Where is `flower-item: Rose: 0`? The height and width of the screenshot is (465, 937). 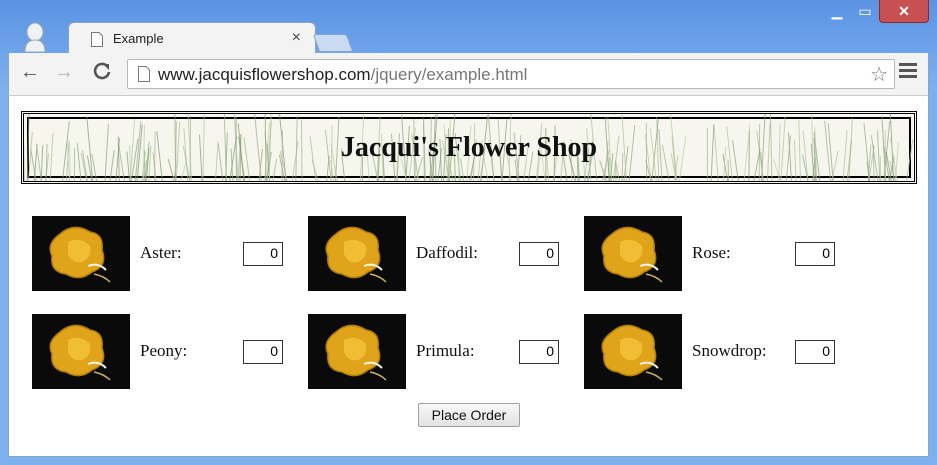
flower-item: Rose: 0 is located at coordinates (729, 253).